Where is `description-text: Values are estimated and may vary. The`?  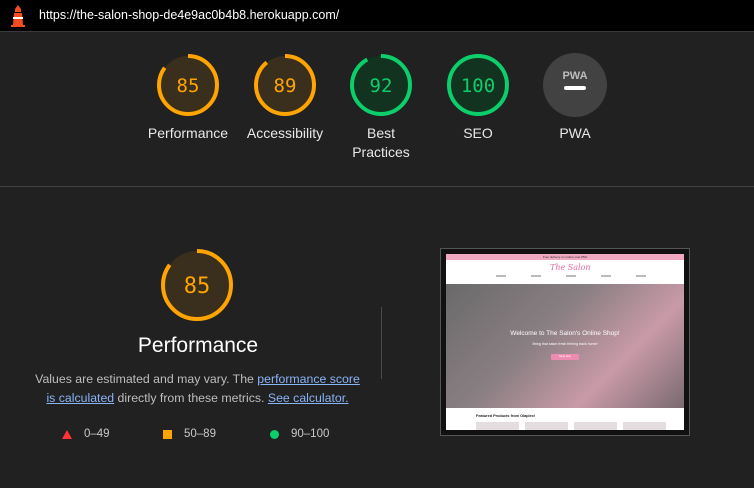
description-text: Values are estimated and may vary. The is located at coordinates (146, 379).